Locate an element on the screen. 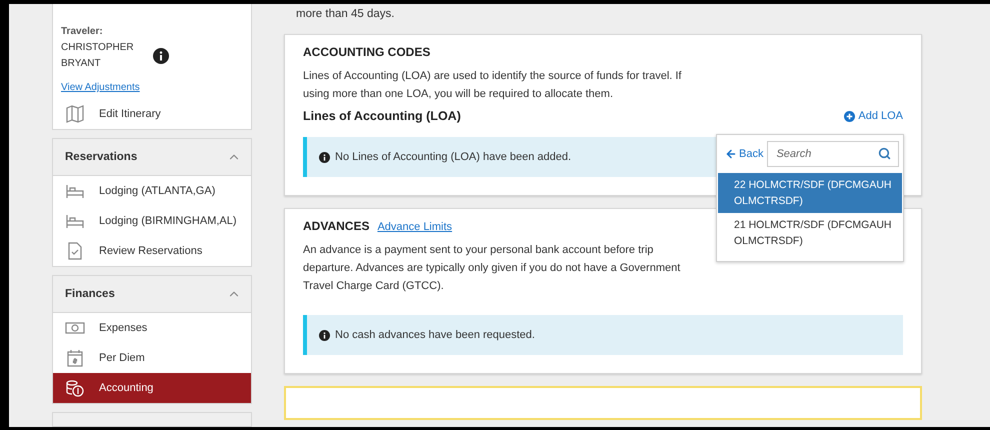 This screenshot has height=430, width=990. sidebar-item: Accounting is located at coordinates (152, 388).